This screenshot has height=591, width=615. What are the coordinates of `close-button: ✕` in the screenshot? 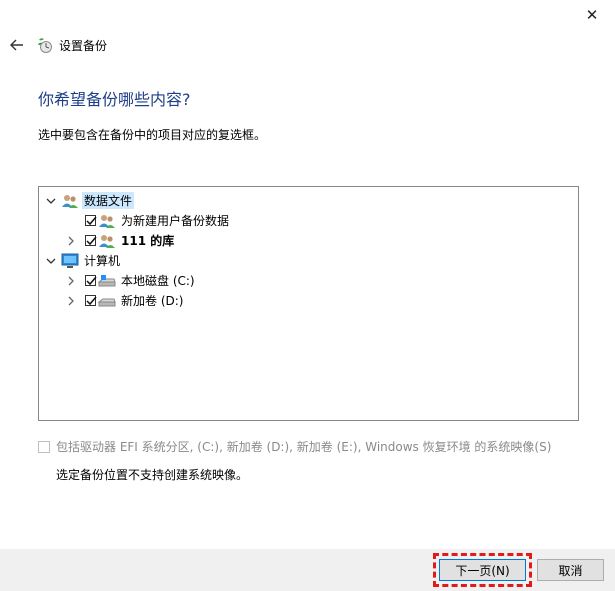 It's located at (592, 15).